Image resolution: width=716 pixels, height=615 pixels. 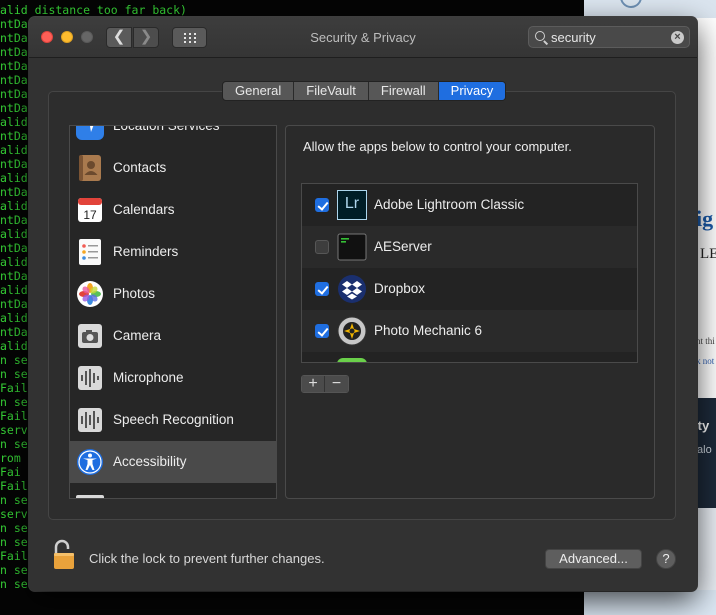 I want to click on reminders-list-icon, so click(x=90, y=252).